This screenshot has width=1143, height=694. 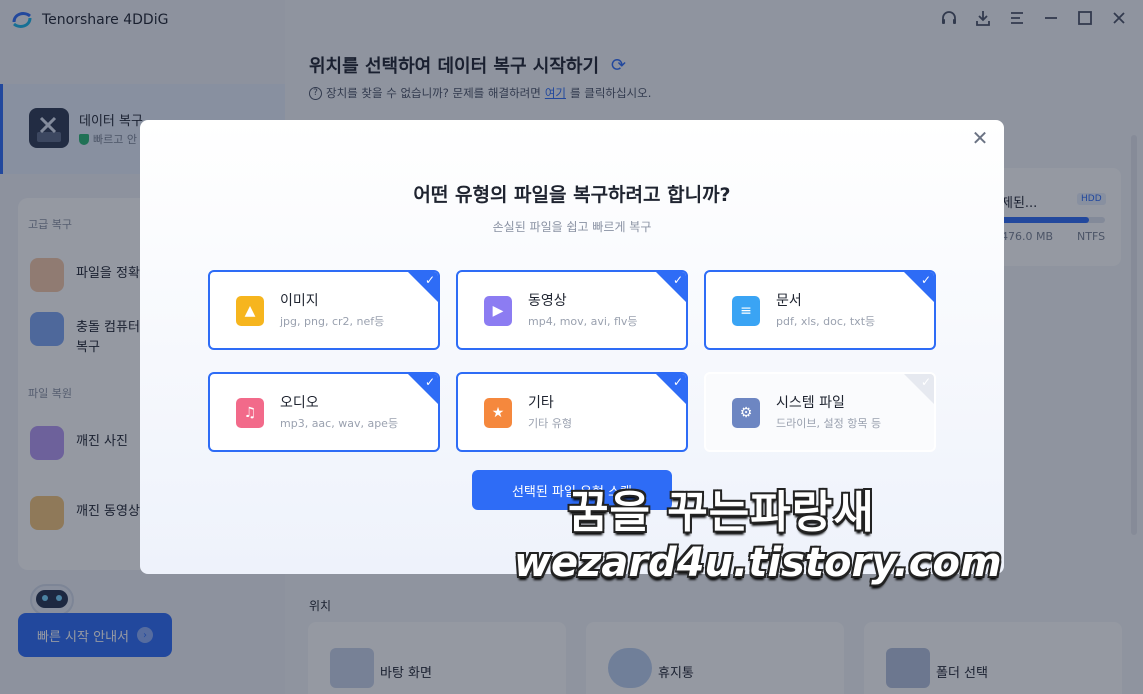 I want to click on file-type-desc: mp3, aac, wav, ape등, so click(x=339, y=423).